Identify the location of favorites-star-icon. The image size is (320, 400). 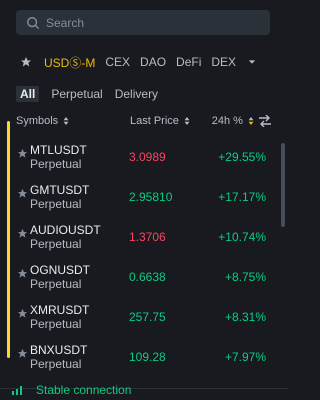
(26, 62).